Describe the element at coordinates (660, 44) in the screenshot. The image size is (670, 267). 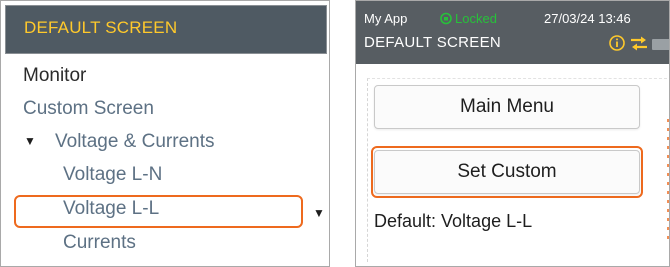
I see `battery-icon` at that location.